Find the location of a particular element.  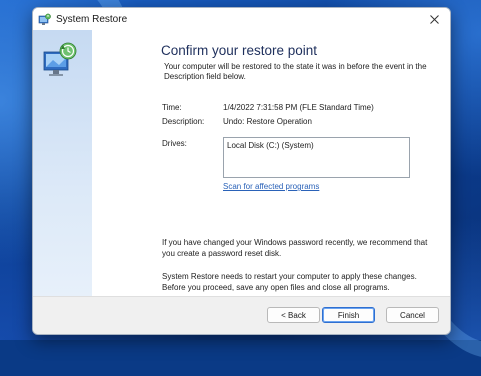

window-title: System Restore is located at coordinates (92, 19).